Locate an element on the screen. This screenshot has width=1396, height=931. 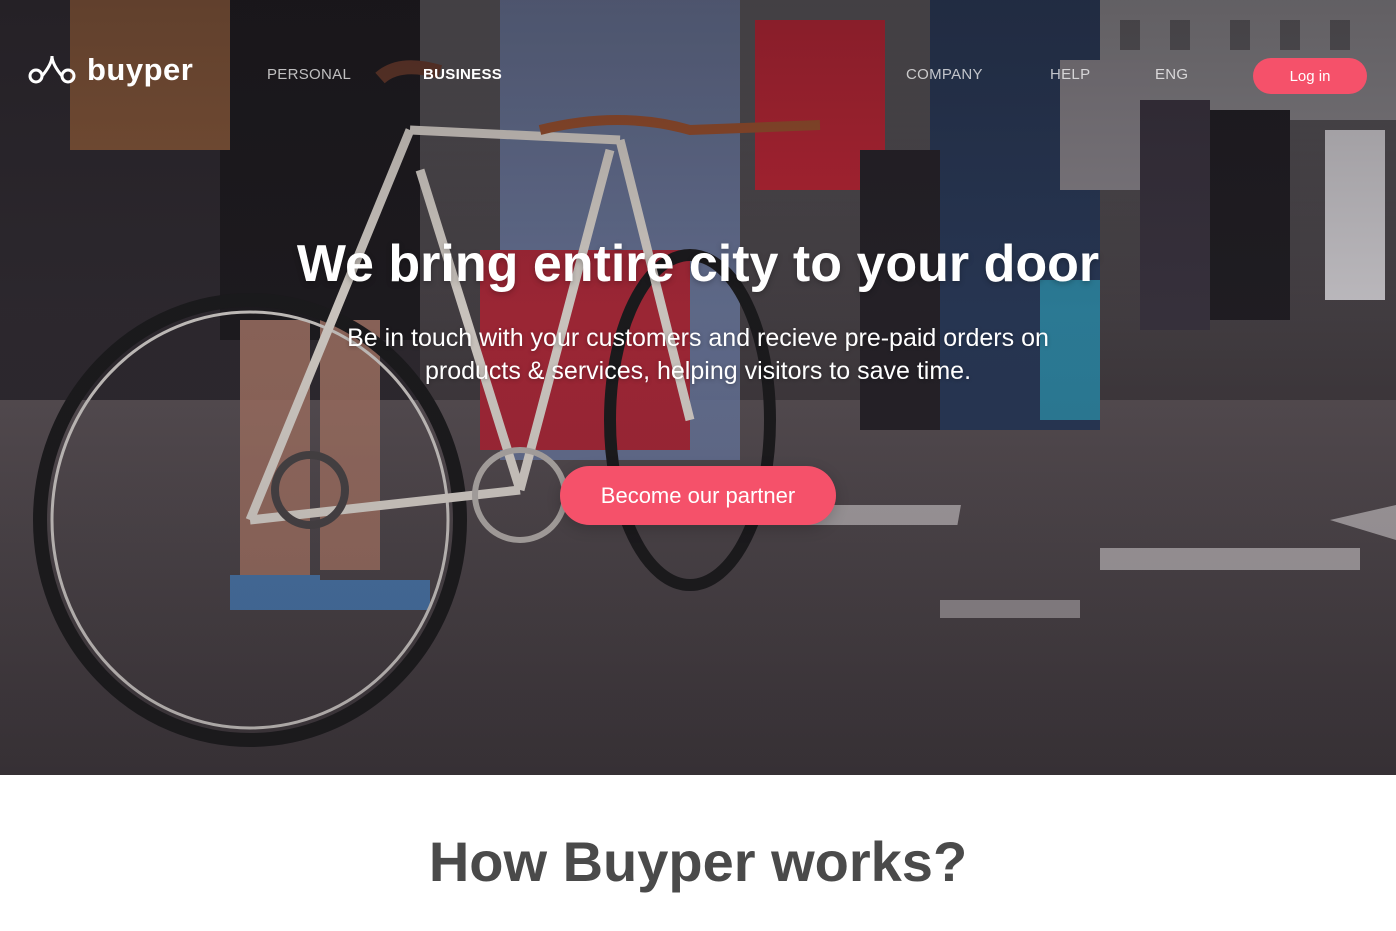
nav-link-help: HELP is located at coordinates (1070, 75).